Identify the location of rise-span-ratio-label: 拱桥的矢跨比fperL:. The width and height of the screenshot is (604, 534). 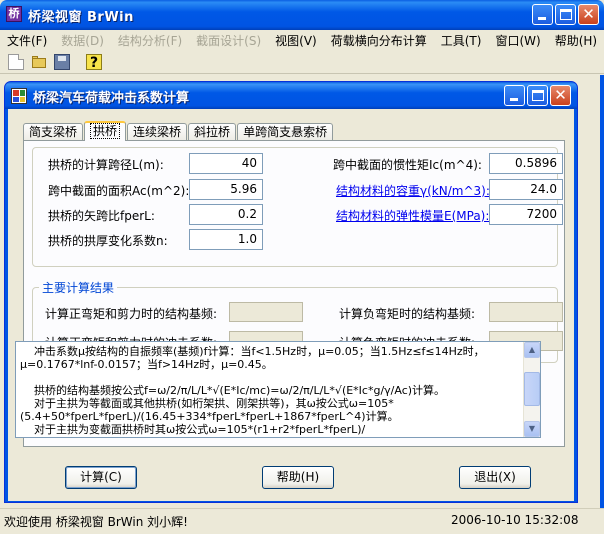
(101, 216).